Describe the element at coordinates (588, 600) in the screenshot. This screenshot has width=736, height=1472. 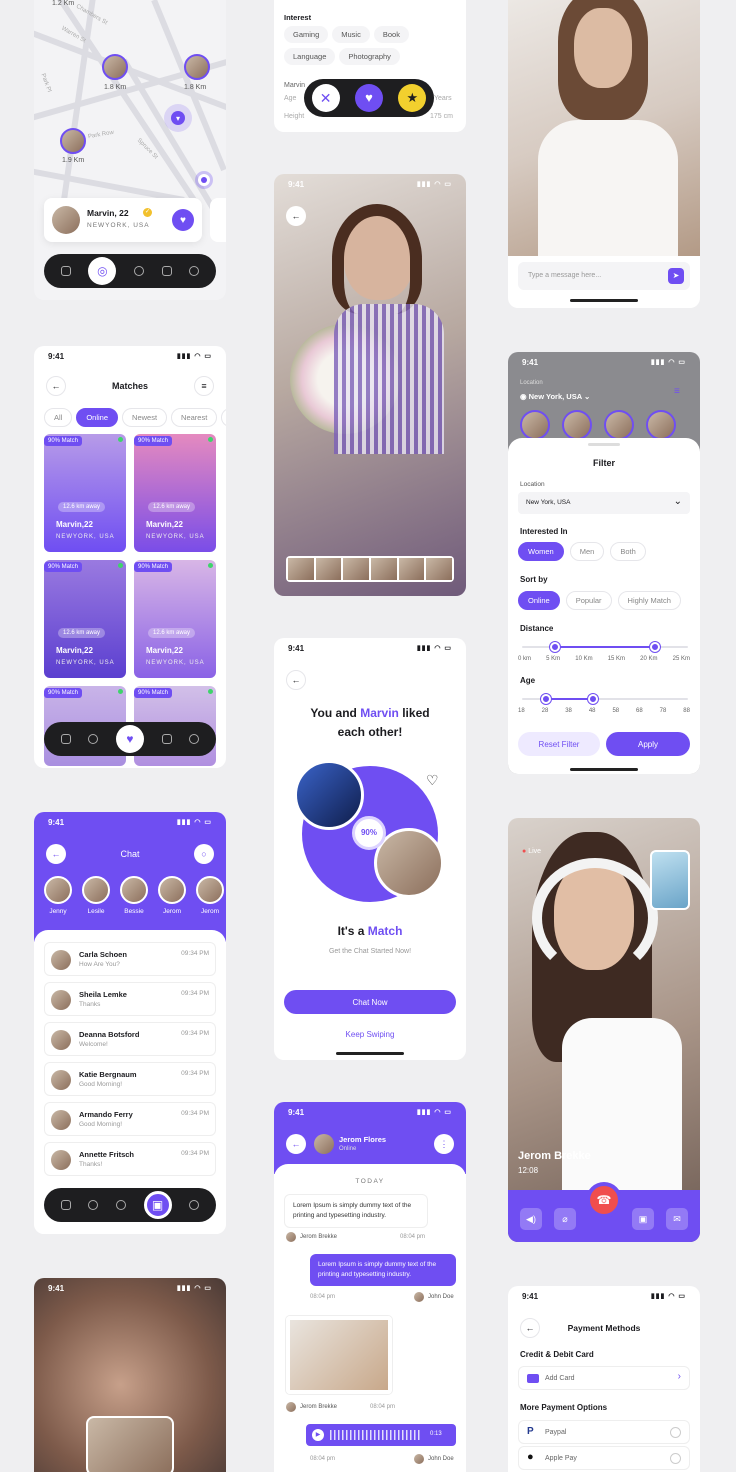
I see `sort-popular: Popular` at that location.